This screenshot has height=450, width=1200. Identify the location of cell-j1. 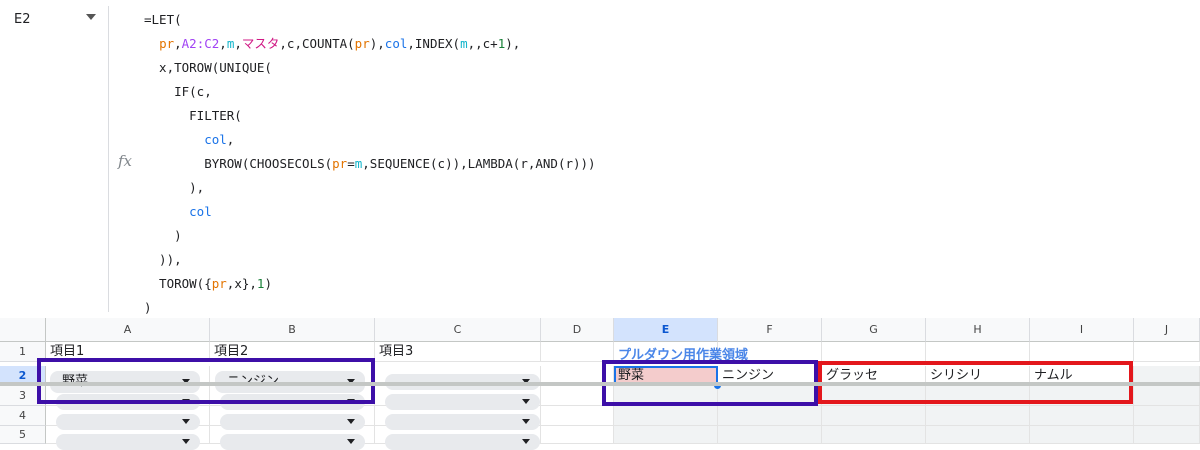
(1167, 352).